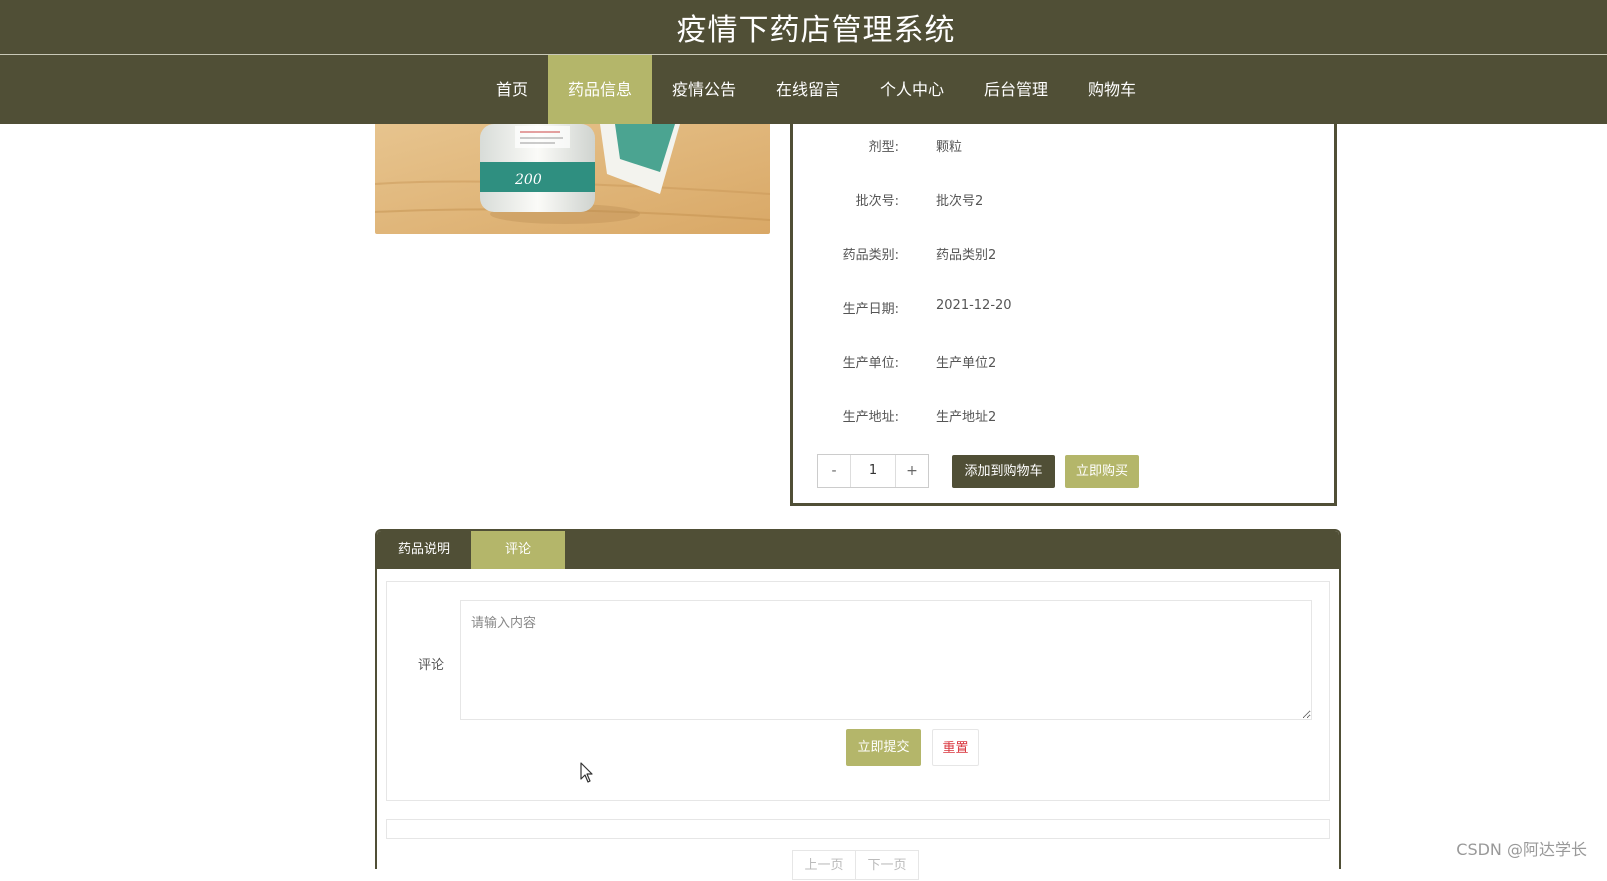  Describe the element at coordinates (966, 255) in the screenshot. I see `detail-value: 药品类别2` at that location.